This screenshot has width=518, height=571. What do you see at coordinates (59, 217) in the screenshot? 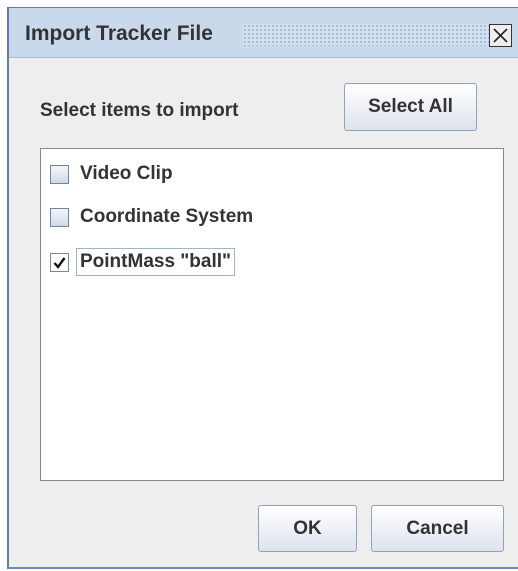
I see `coordinate-system-checkbox` at bounding box center [59, 217].